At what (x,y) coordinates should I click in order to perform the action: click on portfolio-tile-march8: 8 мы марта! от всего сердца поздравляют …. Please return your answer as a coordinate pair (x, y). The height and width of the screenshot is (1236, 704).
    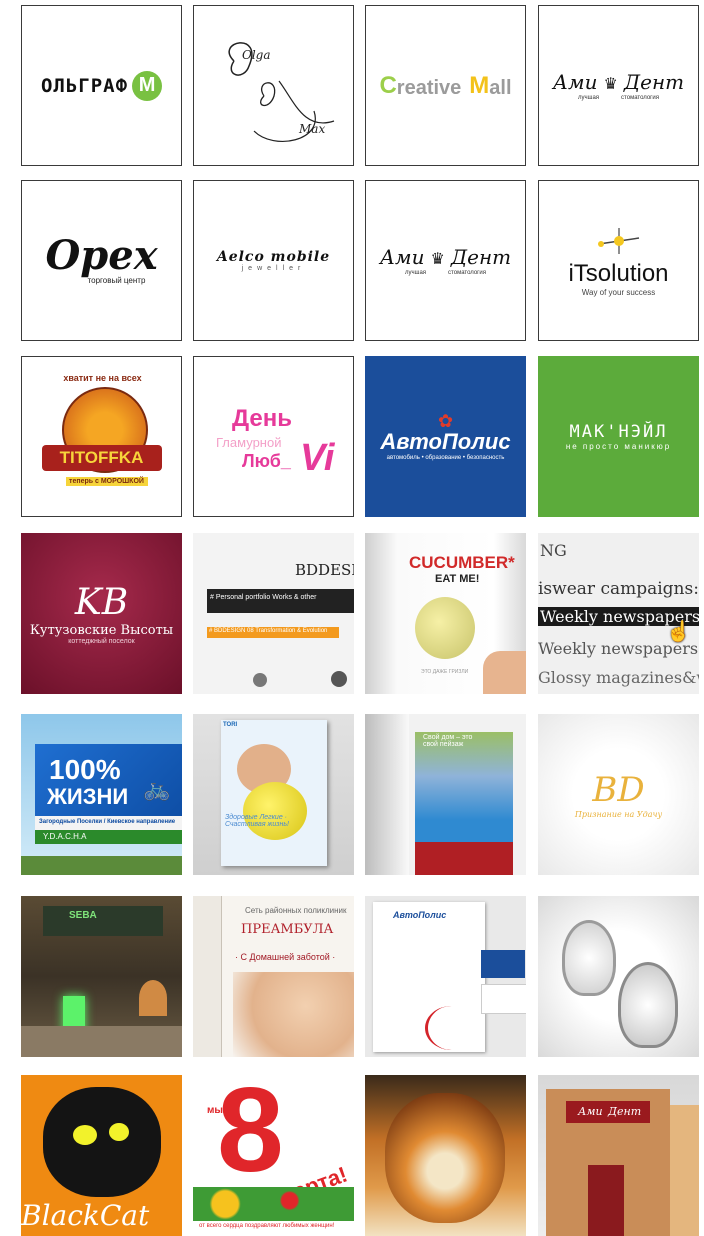
    Looking at the image, I should click on (273, 1155).